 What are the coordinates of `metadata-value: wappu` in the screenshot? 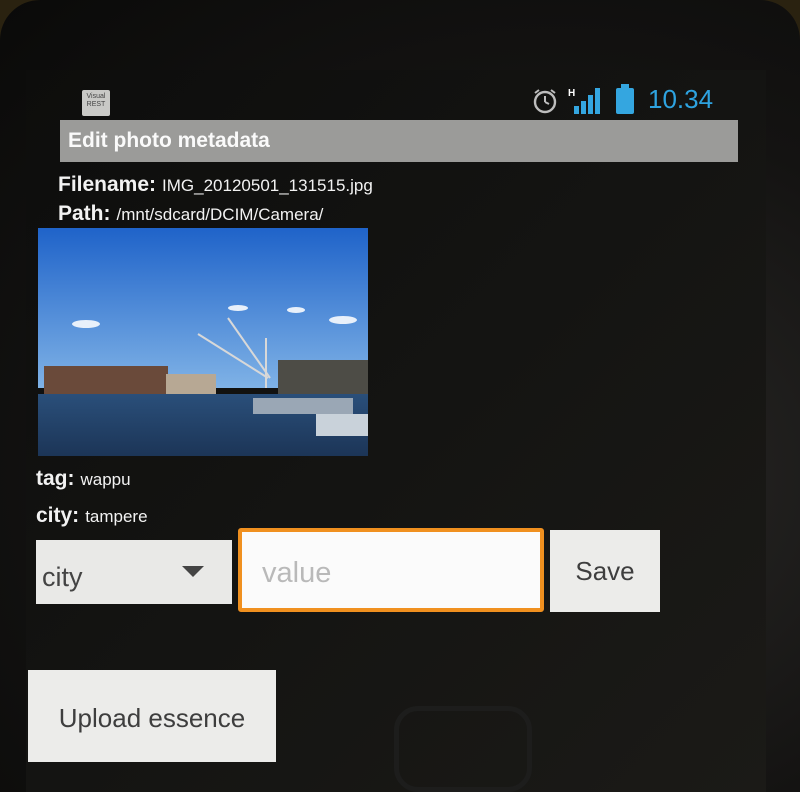 It's located at (105, 479).